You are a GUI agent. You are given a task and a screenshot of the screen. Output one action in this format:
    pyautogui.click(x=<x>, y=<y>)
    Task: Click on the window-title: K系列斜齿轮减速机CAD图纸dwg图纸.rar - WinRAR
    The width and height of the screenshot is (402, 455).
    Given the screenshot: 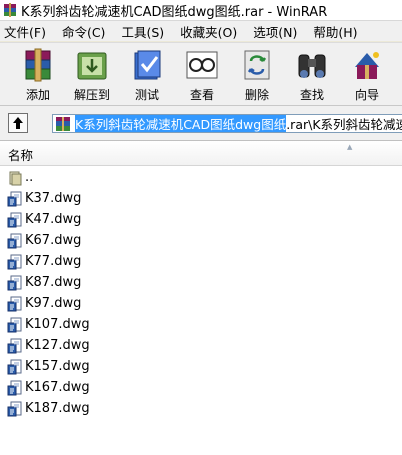 What is the action you would take?
    pyautogui.click(x=174, y=12)
    